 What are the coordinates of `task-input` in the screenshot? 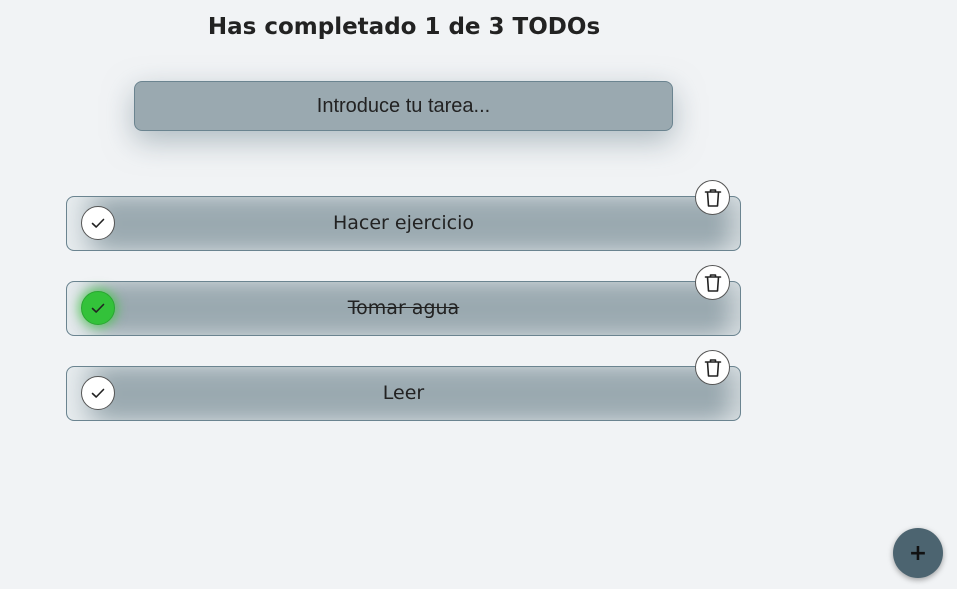 It's located at (403, 106).